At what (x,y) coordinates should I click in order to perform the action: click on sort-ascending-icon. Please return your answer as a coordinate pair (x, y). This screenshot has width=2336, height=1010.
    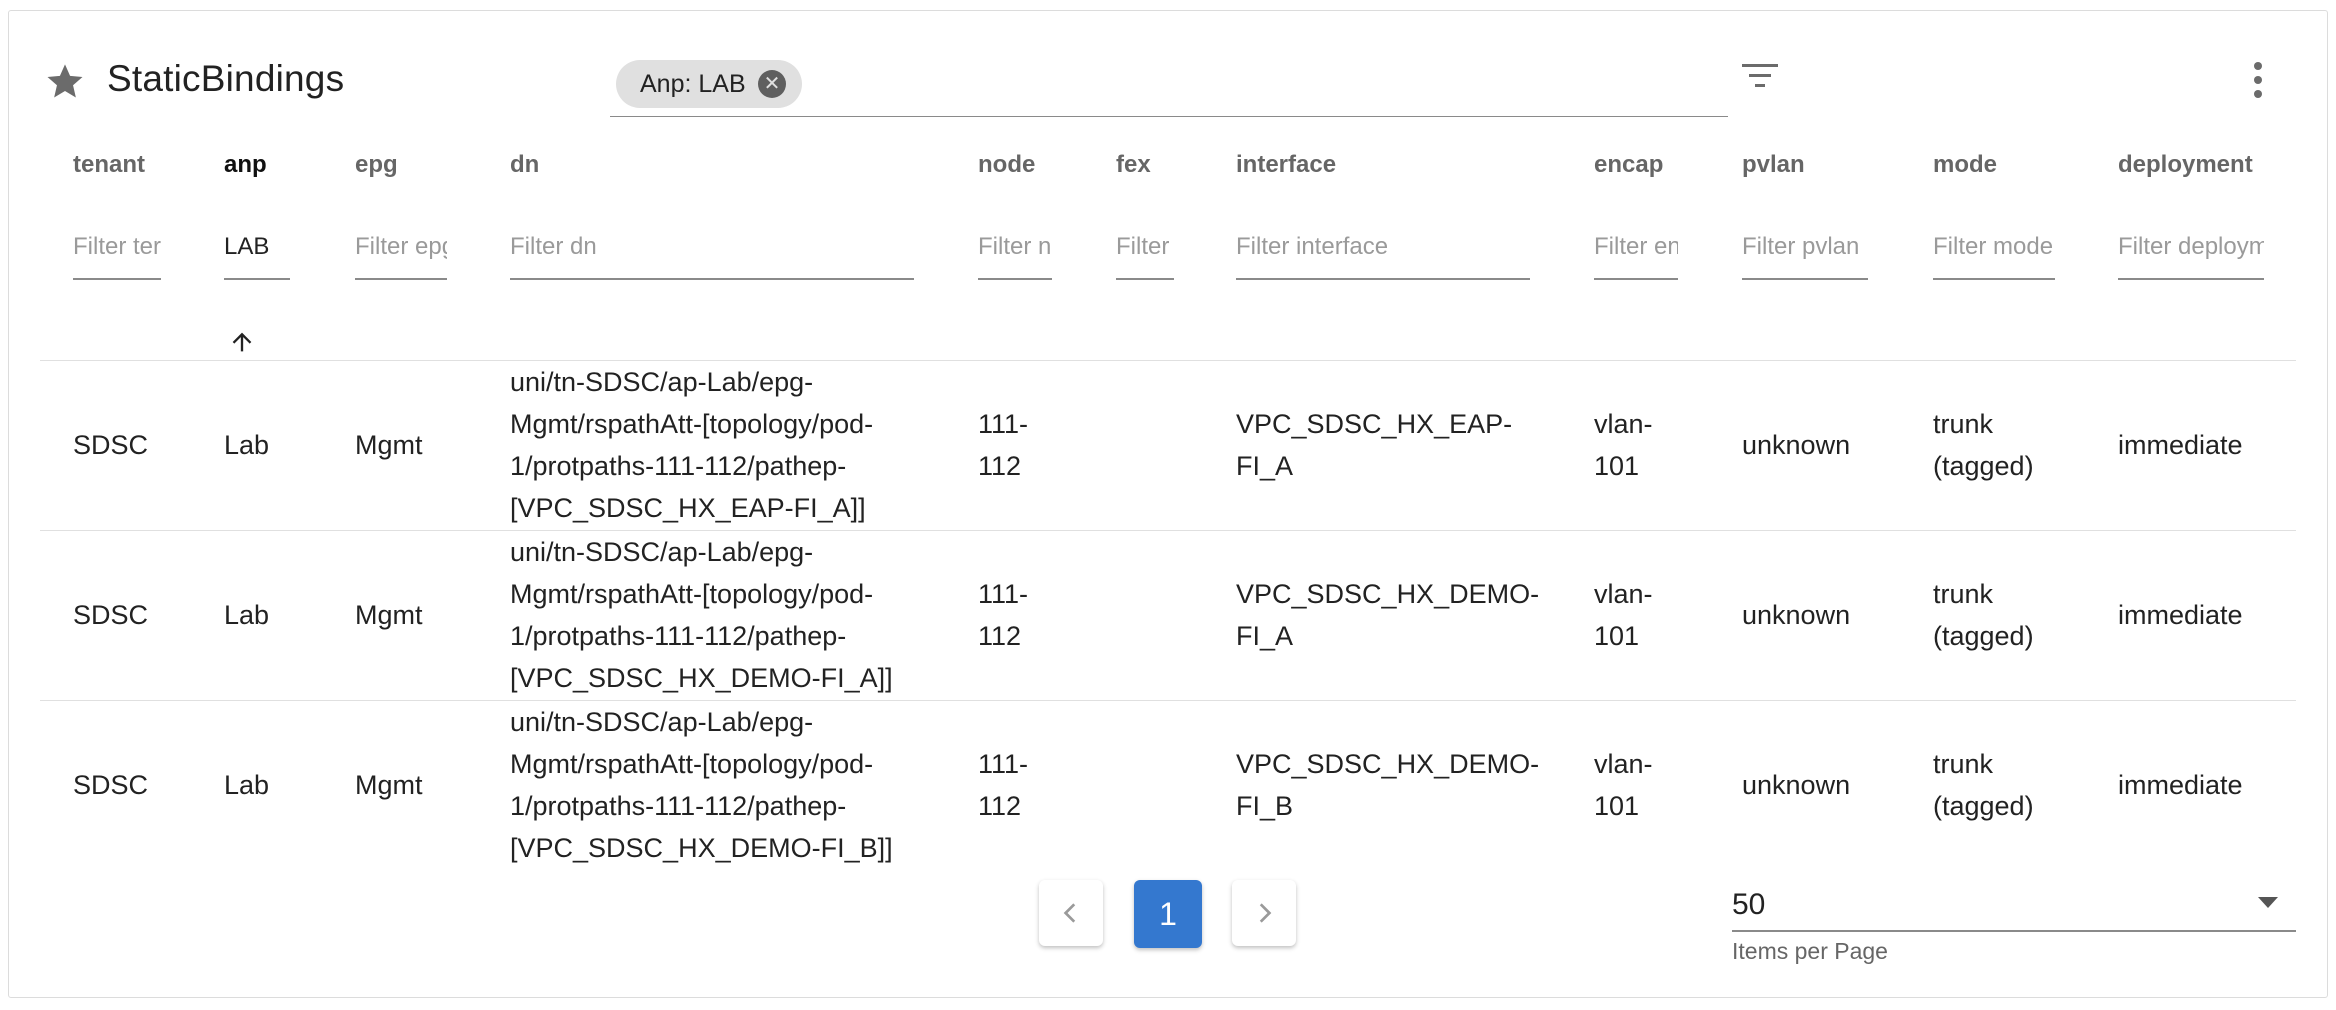
    Looking at the image, I should click on (242, 342).